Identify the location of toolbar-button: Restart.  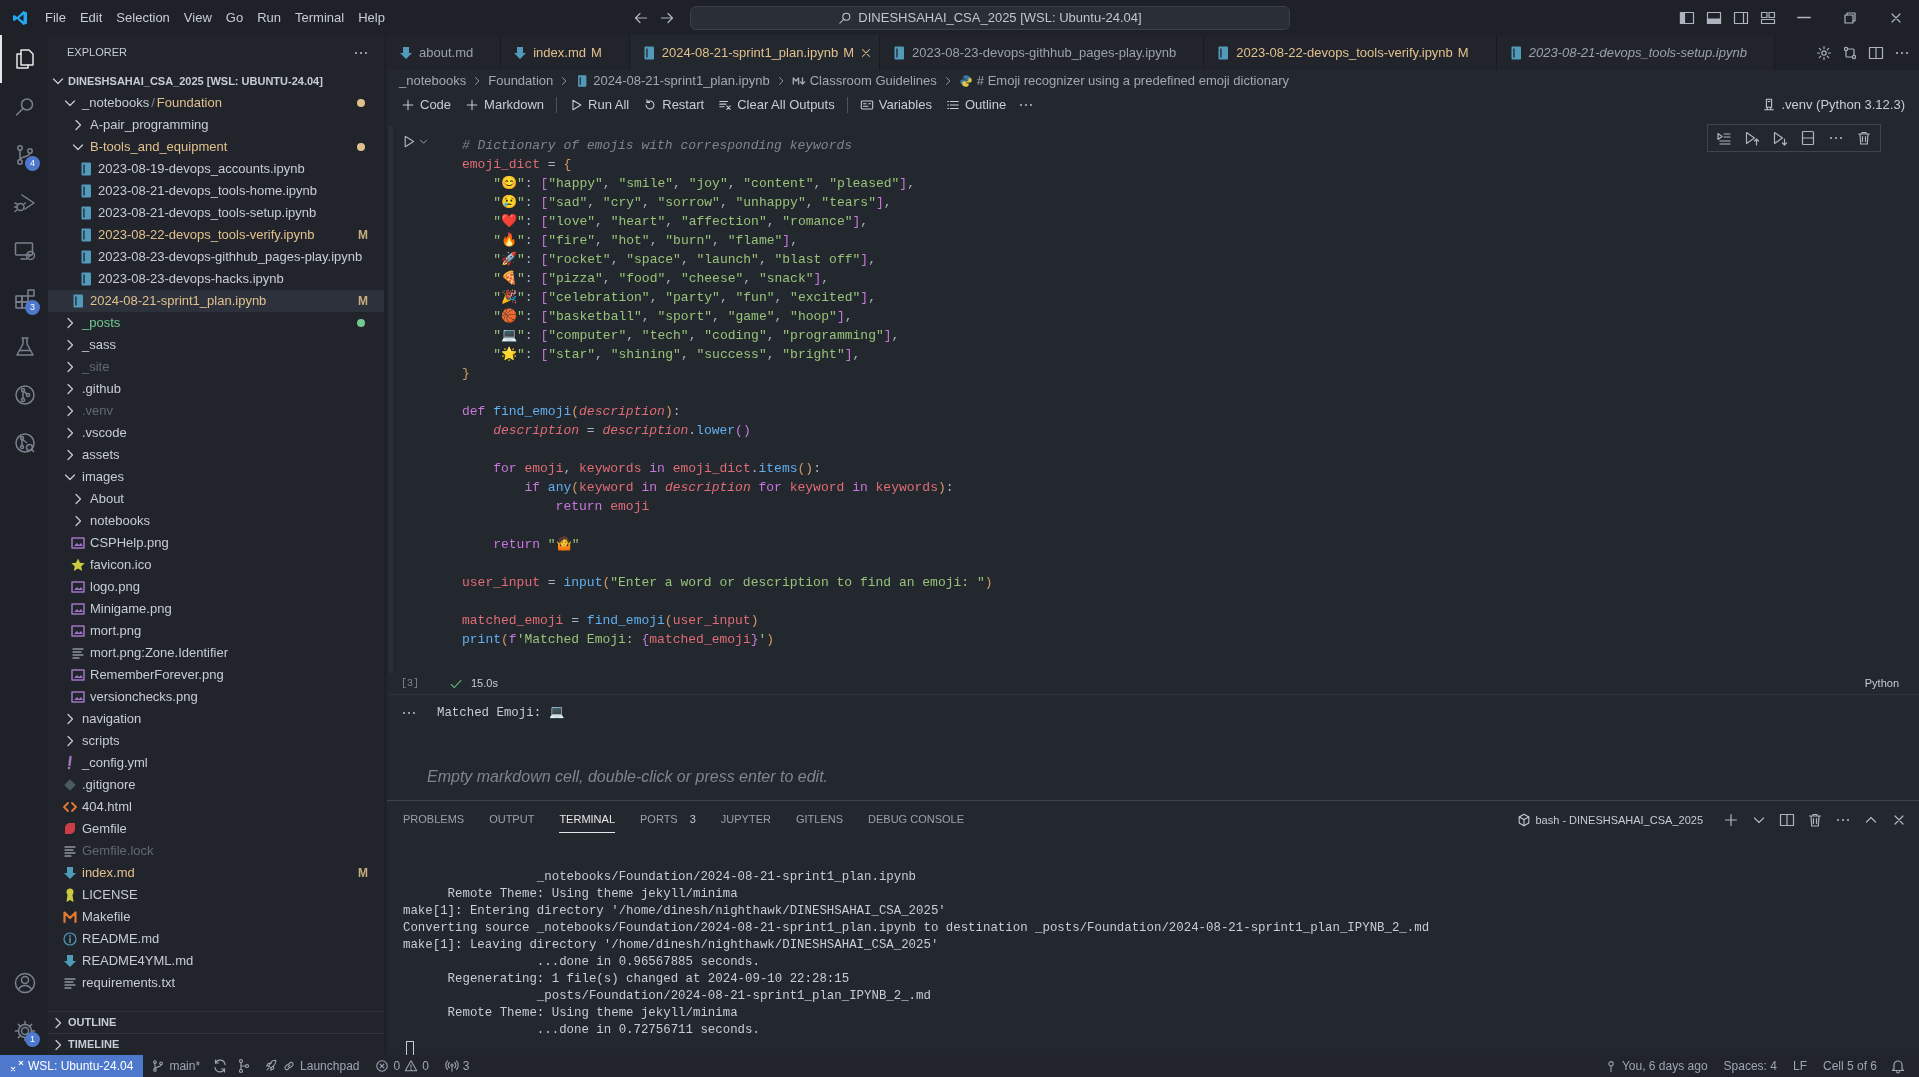
(674, 105).